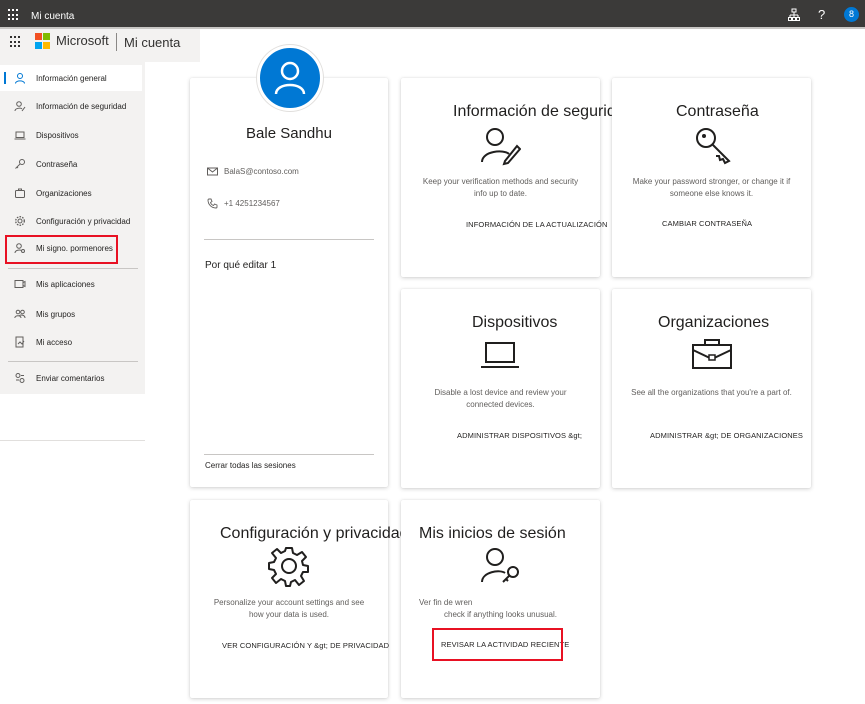 The width and height of the screenshot is (865, 704). What do you see at coordinates (851, 14) in the screenshot?
I see `account-avatar: 8` at bounding box center [851, 14].